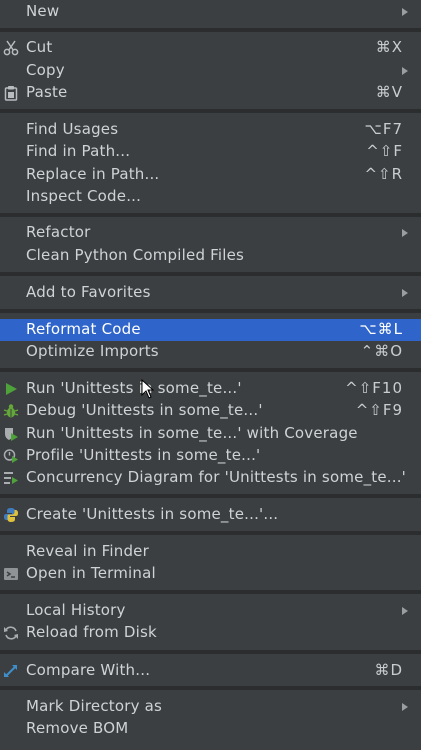 This screenshot has width=421, height=750. What do you see at coordinates (11, 434) in the screenshot?
I see `shield-run-icon` at bounding box center [11, 434].